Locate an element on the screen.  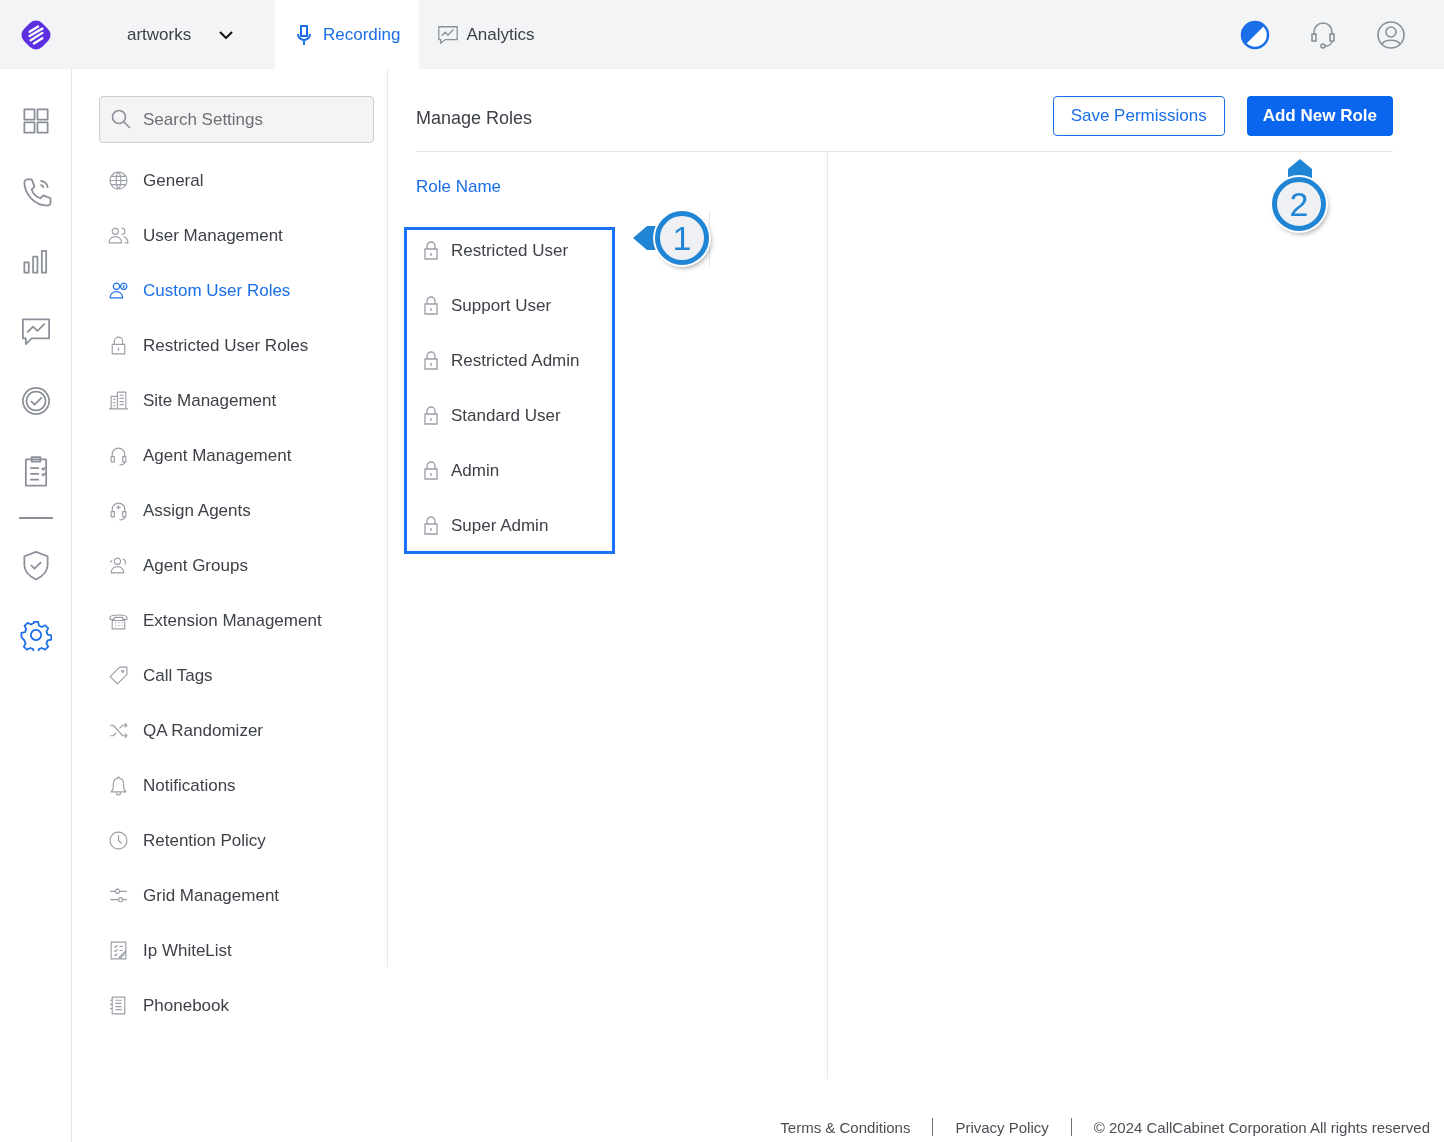
role-name: Restricted User is located at coordinates (510, 250).